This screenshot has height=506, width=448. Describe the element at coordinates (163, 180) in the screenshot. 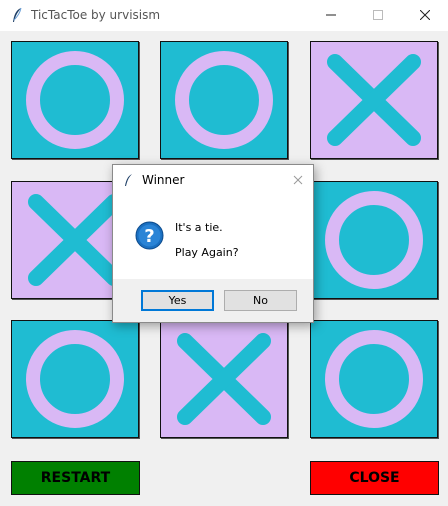

I see `dialog-title: Winner` at that location.